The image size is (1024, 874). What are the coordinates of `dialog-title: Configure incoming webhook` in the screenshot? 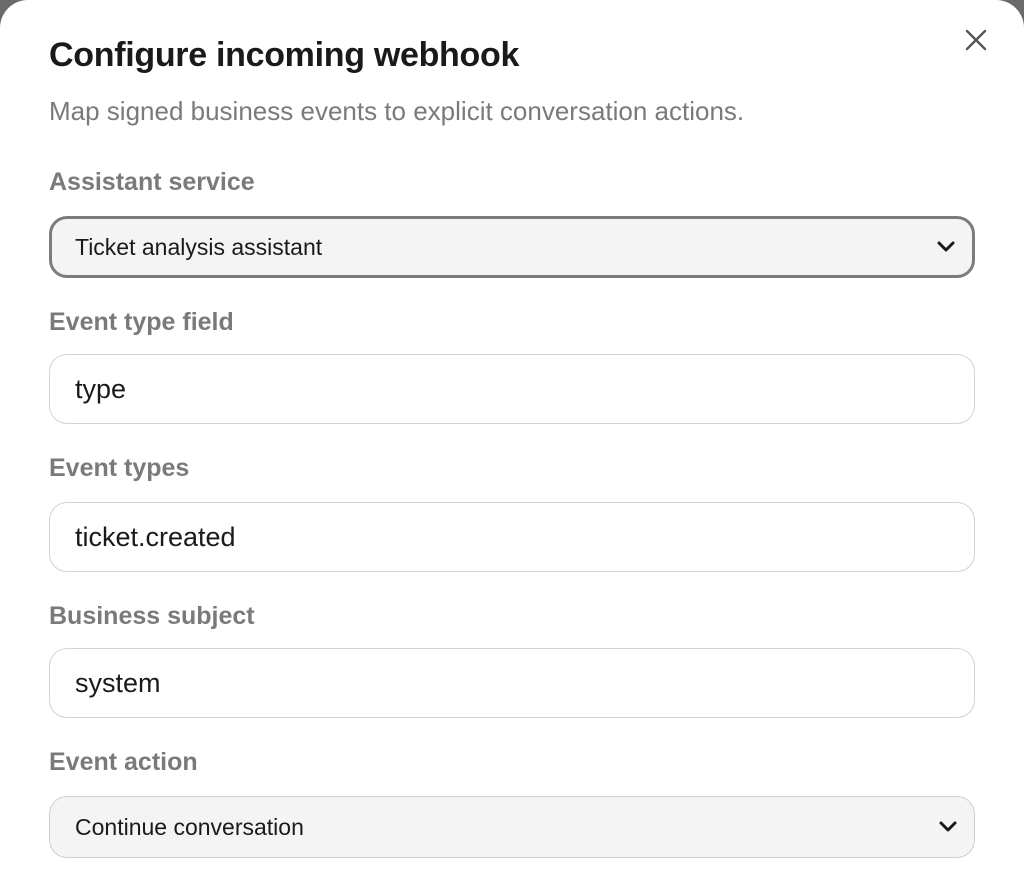 It's located at (284, 55).